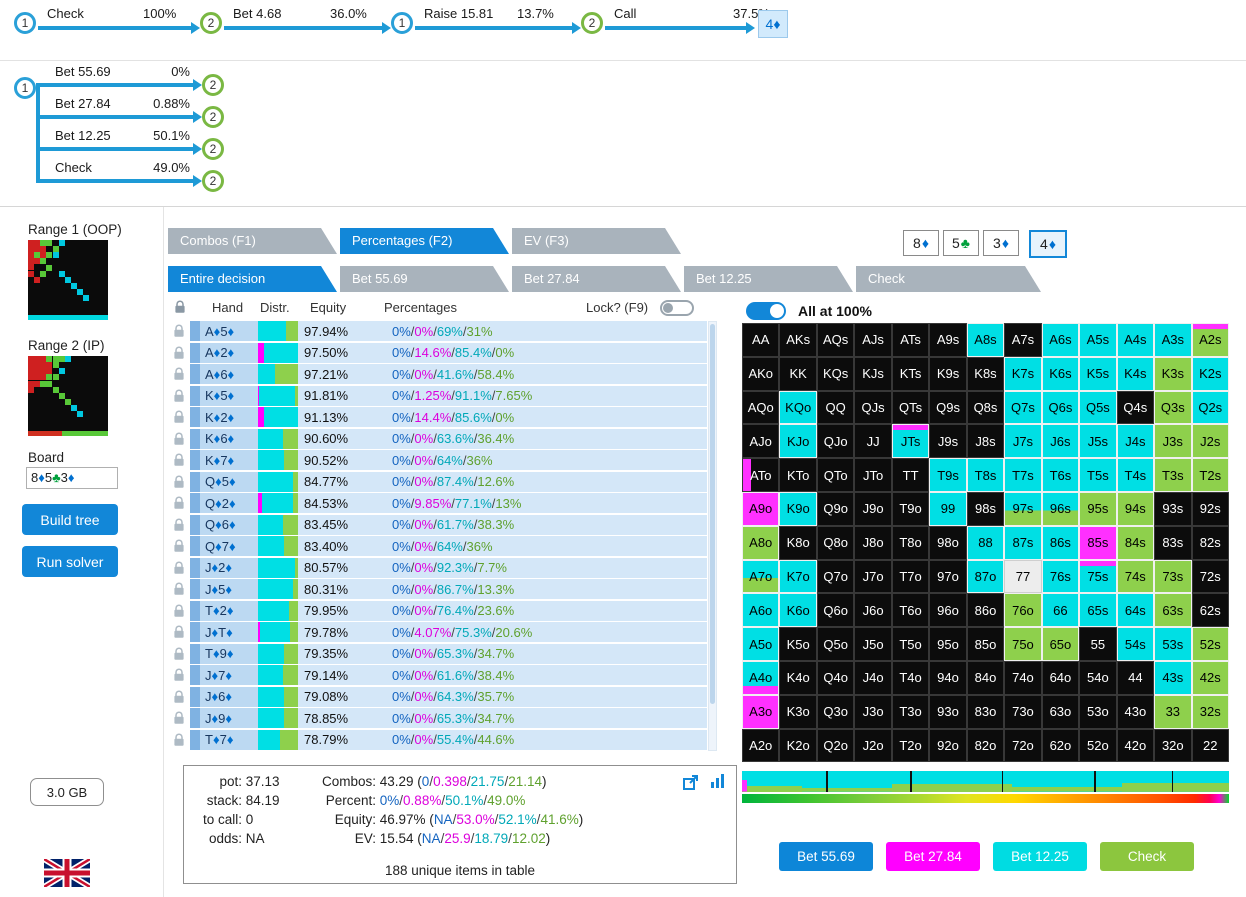 The height and width of the screenshot is (897, 1246). What do you see at coordinates (910, 711) in the screenshot?
I see `matrix-cell-t3o: T3o` at bounding box center [910, 711].